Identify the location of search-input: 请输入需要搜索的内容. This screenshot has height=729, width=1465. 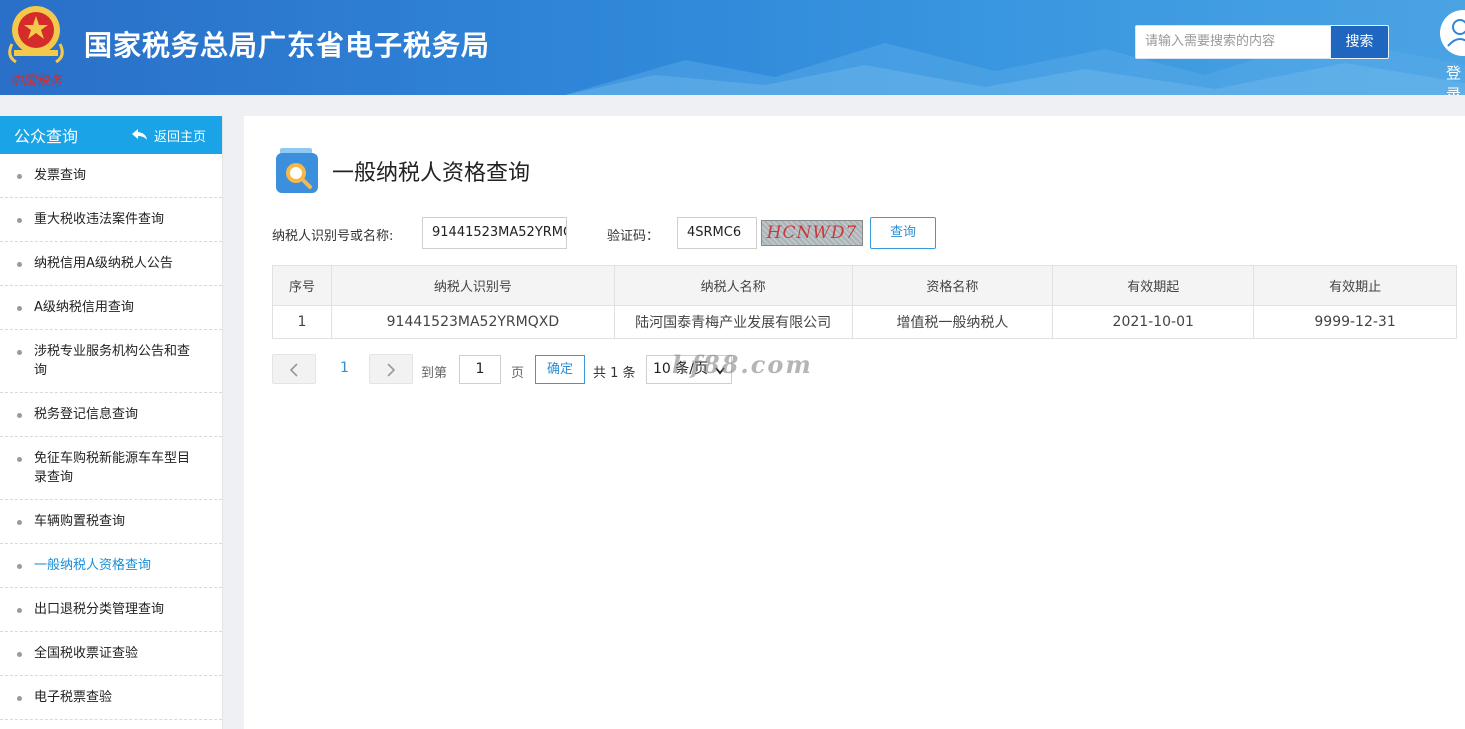
(1233, 42).